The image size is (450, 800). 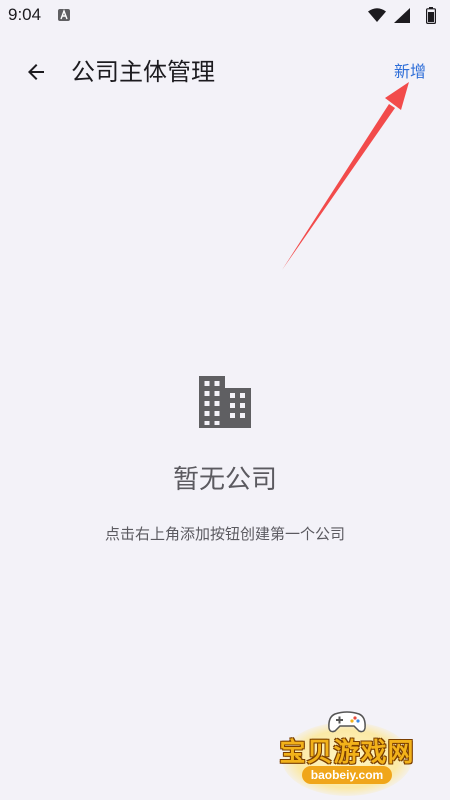 I want to click on status-time: 9:04, so click(x=25, y=14).